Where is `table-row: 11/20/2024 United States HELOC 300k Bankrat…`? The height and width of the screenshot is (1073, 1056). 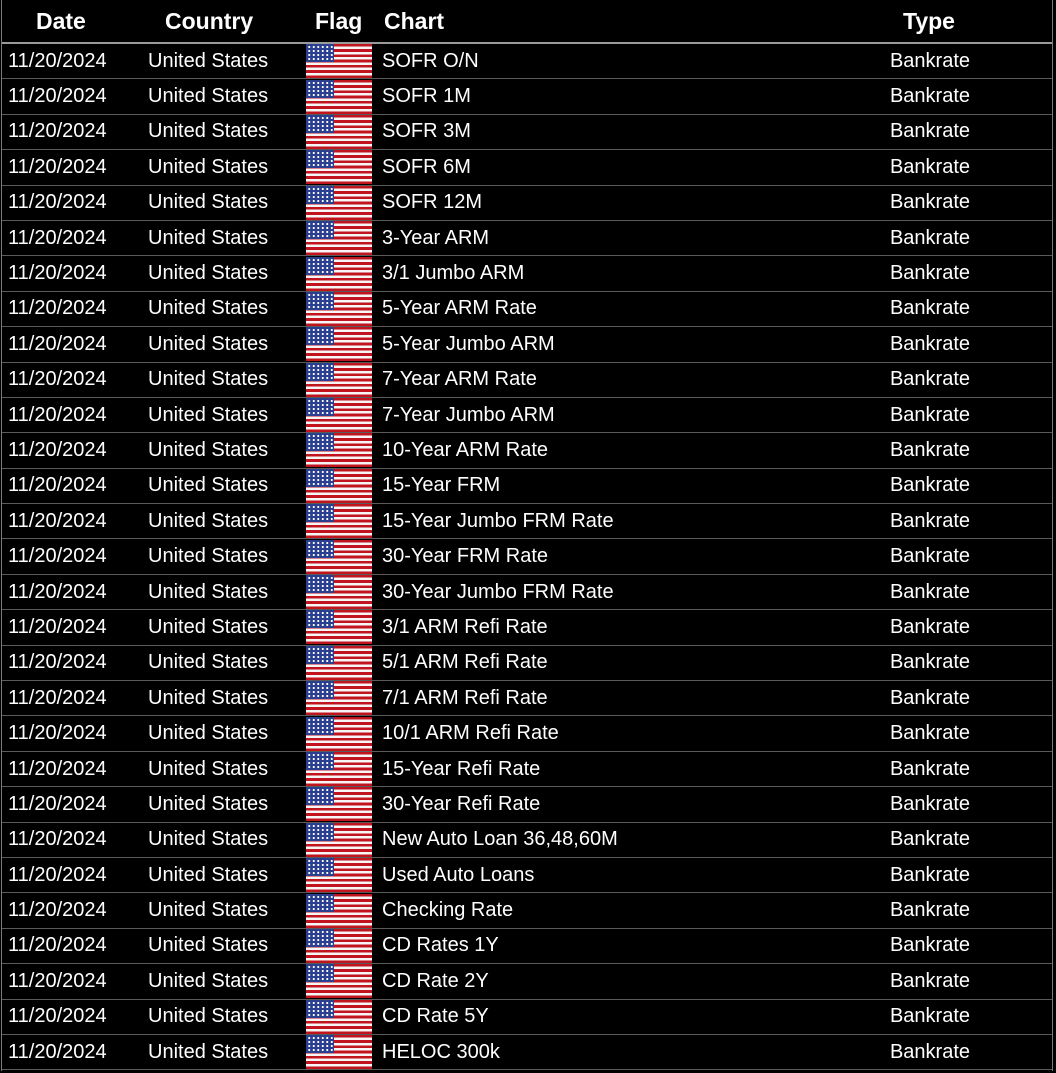 table-row: 11/20/2024 United States HELOC 300k Bankrat… is located at coordinates (527, 1053).